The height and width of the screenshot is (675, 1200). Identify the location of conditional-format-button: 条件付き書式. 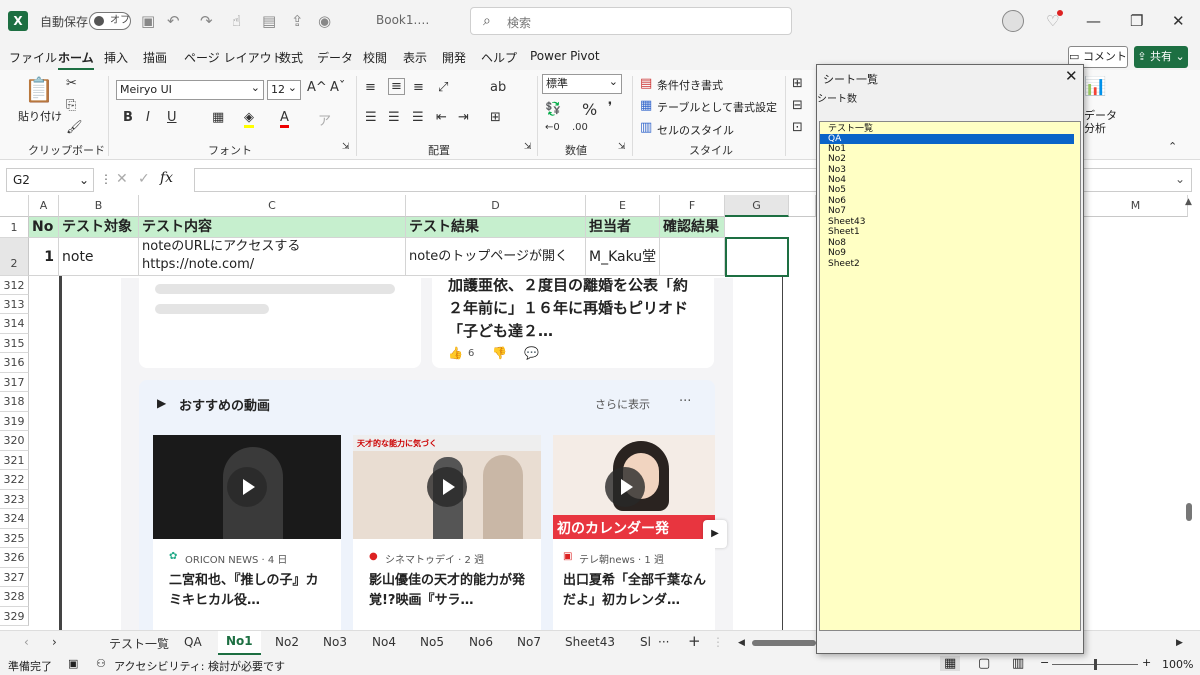
(690, 85).